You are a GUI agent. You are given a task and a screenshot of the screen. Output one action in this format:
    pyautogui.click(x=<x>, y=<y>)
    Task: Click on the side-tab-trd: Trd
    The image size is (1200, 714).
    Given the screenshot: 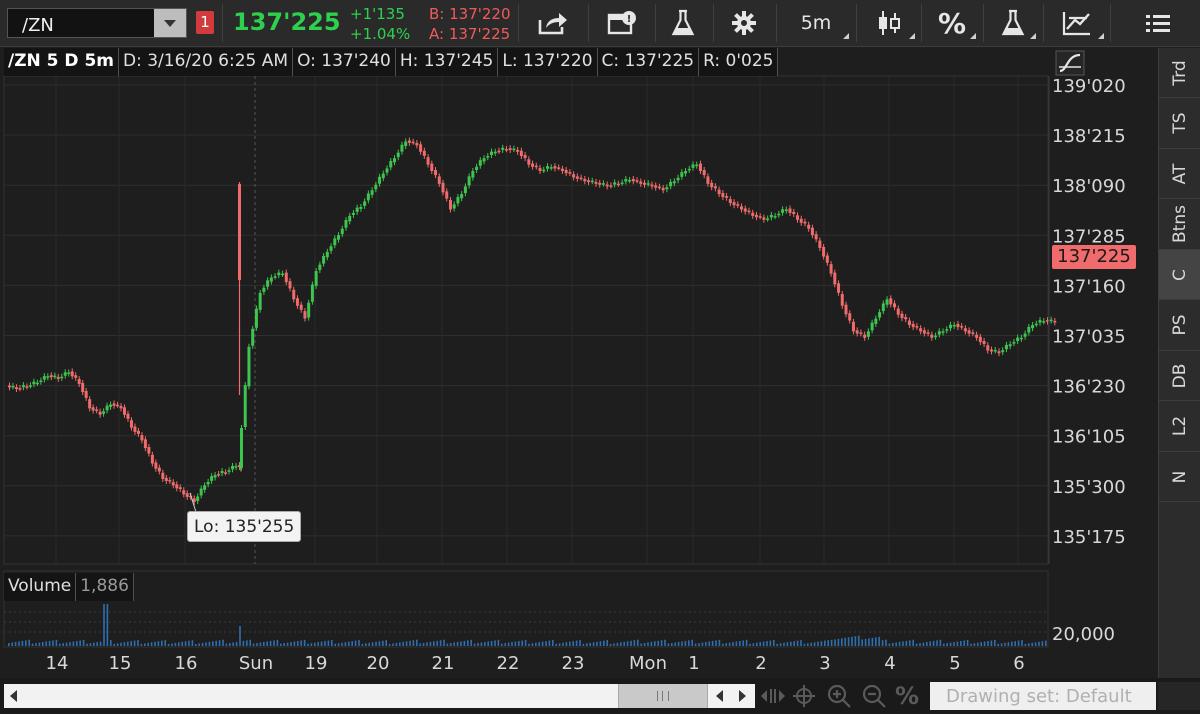 What is the action you would take?
    pyautogui.click(x=1179, y=73)
    